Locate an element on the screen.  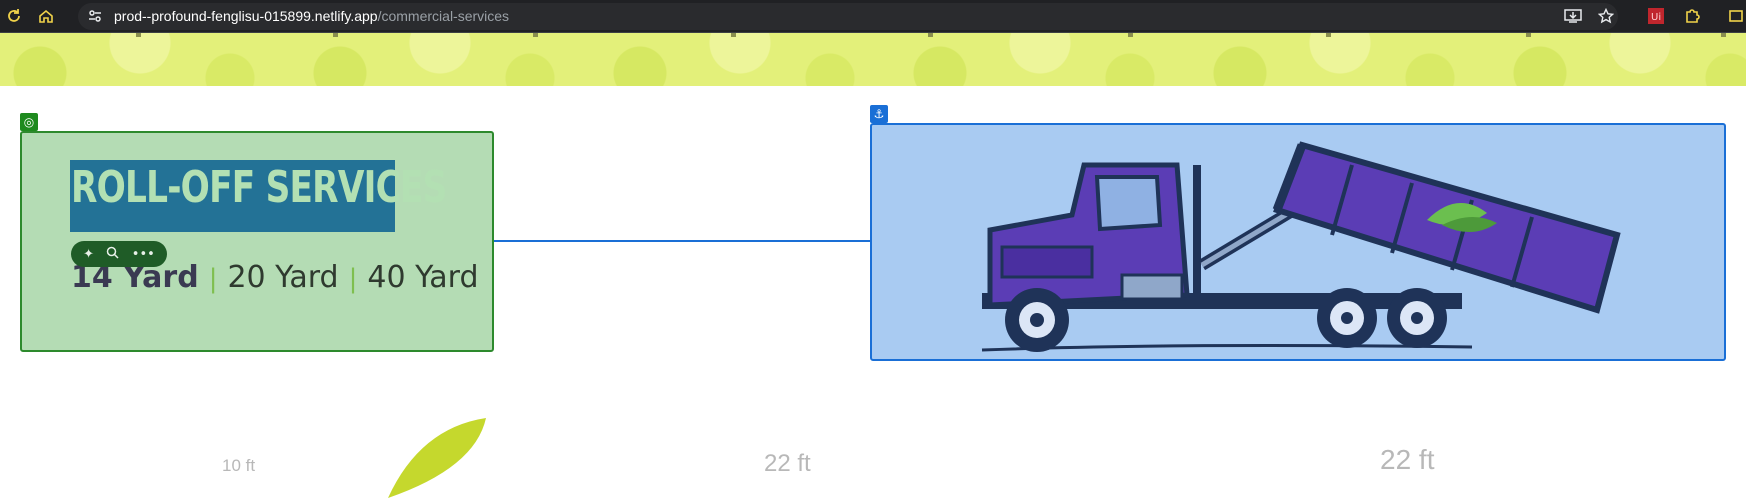
home-icon is located at coordinates (46, 16).